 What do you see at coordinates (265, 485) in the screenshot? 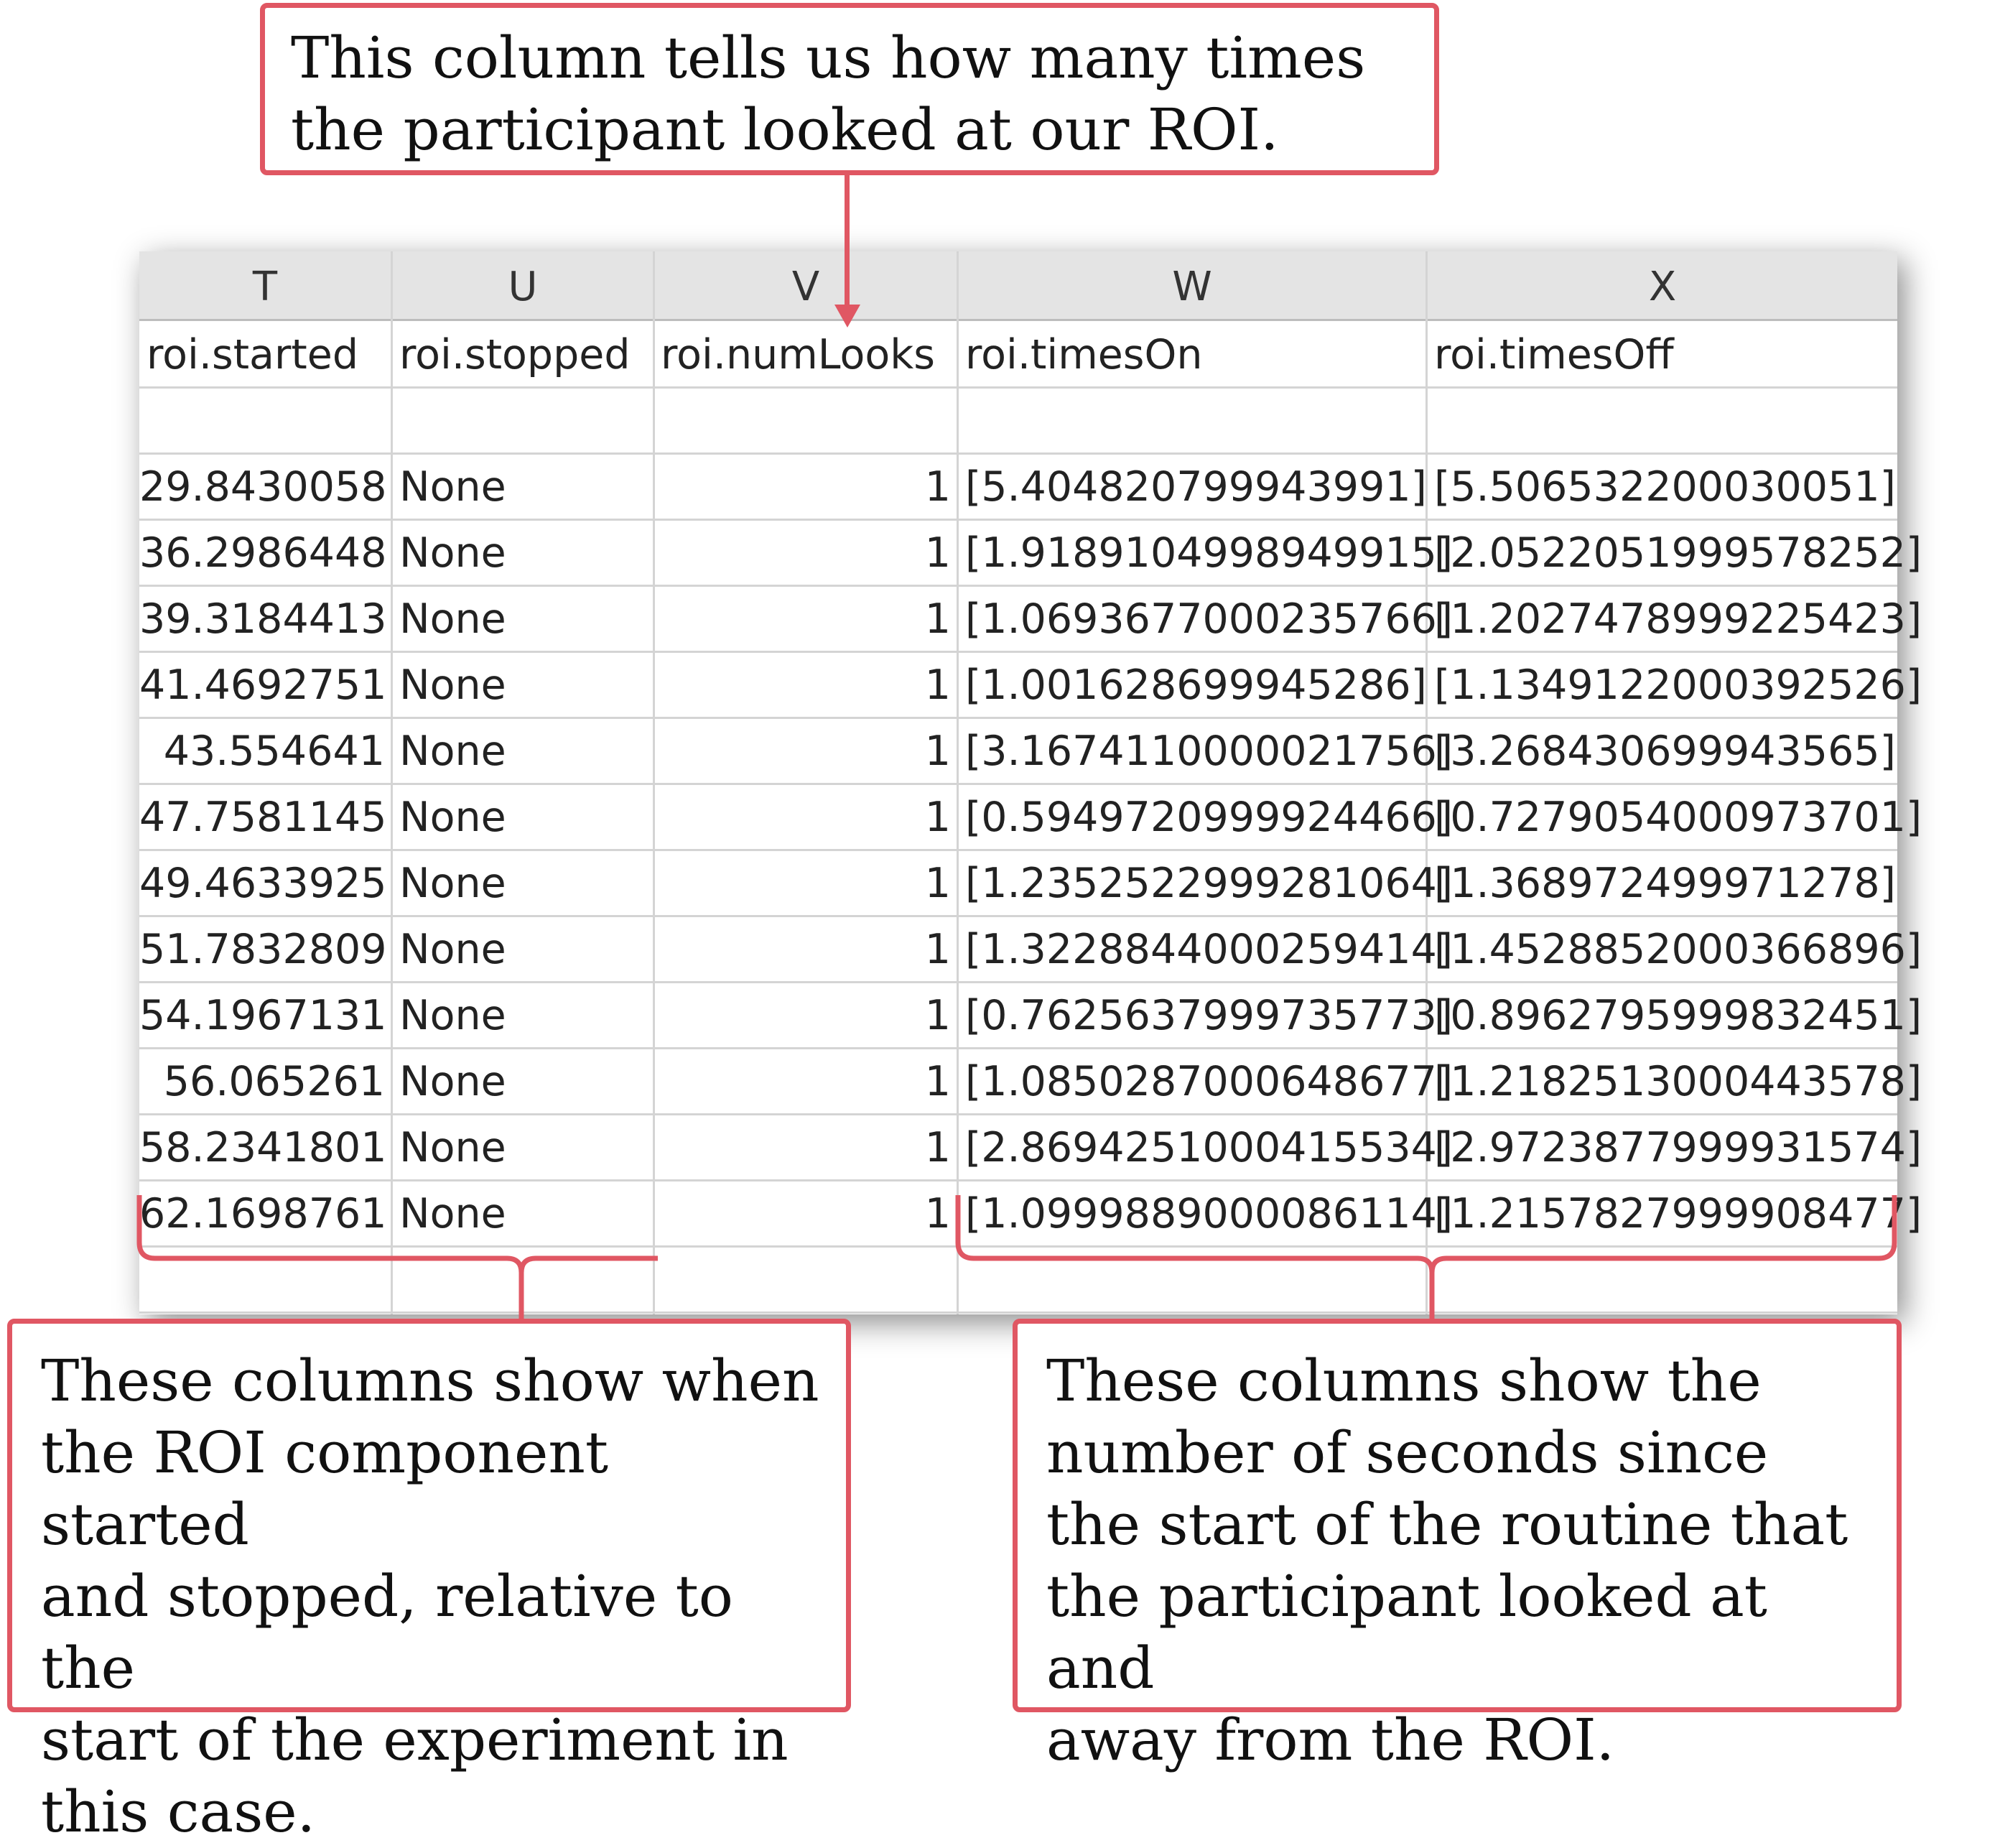
I see `cell-roi-started: 29.8430058` at bounding box center [265, 485].